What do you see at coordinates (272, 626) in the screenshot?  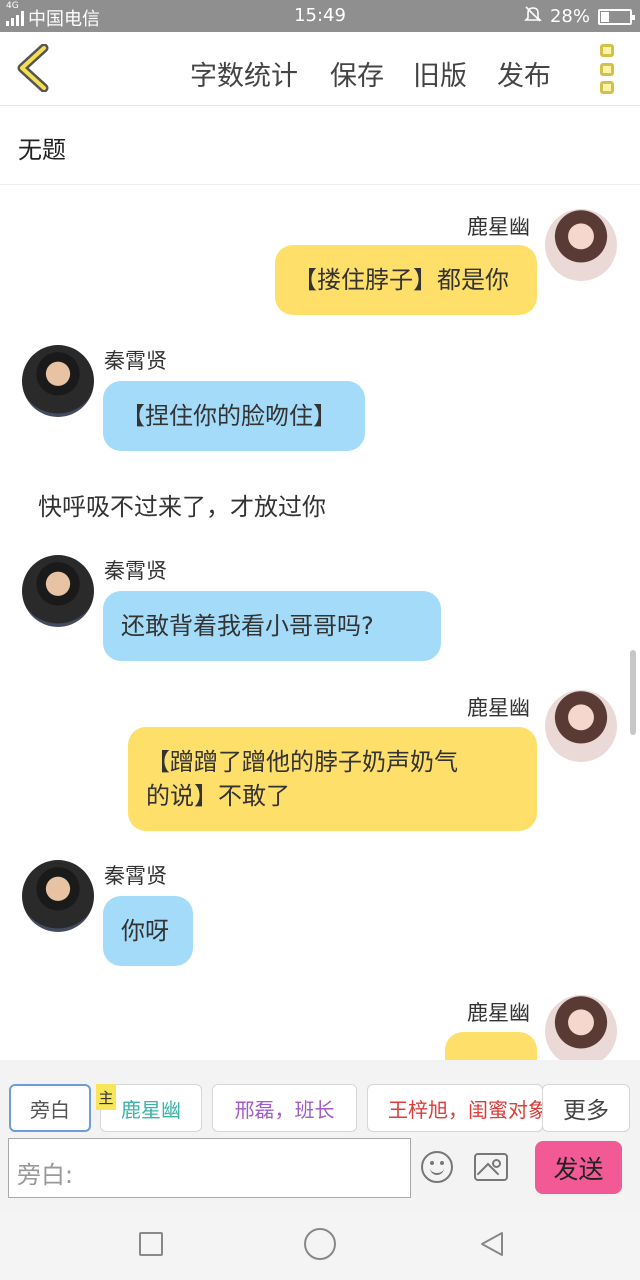 I see `message-bubble: 还敢背着我看小哥哥吗?` at bounding box center [272, 626].